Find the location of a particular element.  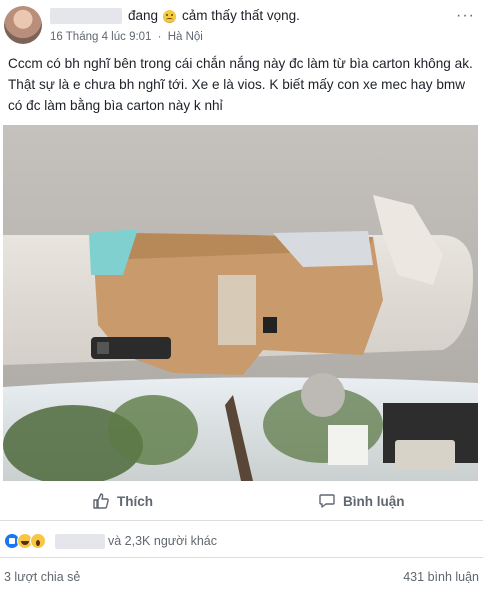

feeling-status: đang cảm thấy thất vọng. is located at coordinates (214, 15).